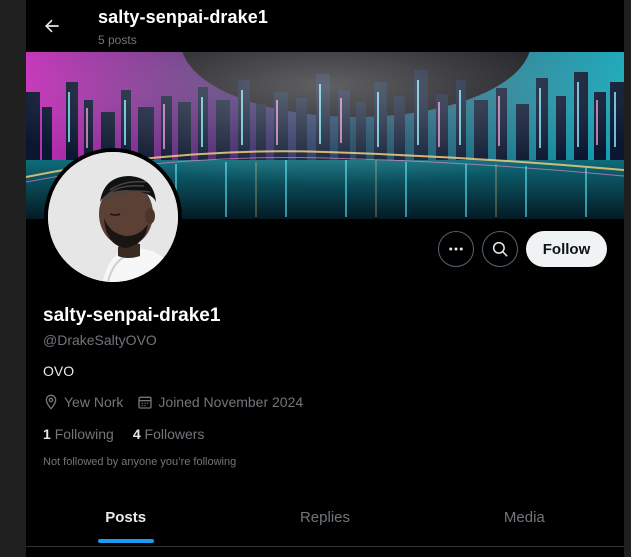 Image resolution: width=631 pixels, height=557 pixels. I want to click on search-button, so click(500, 249).